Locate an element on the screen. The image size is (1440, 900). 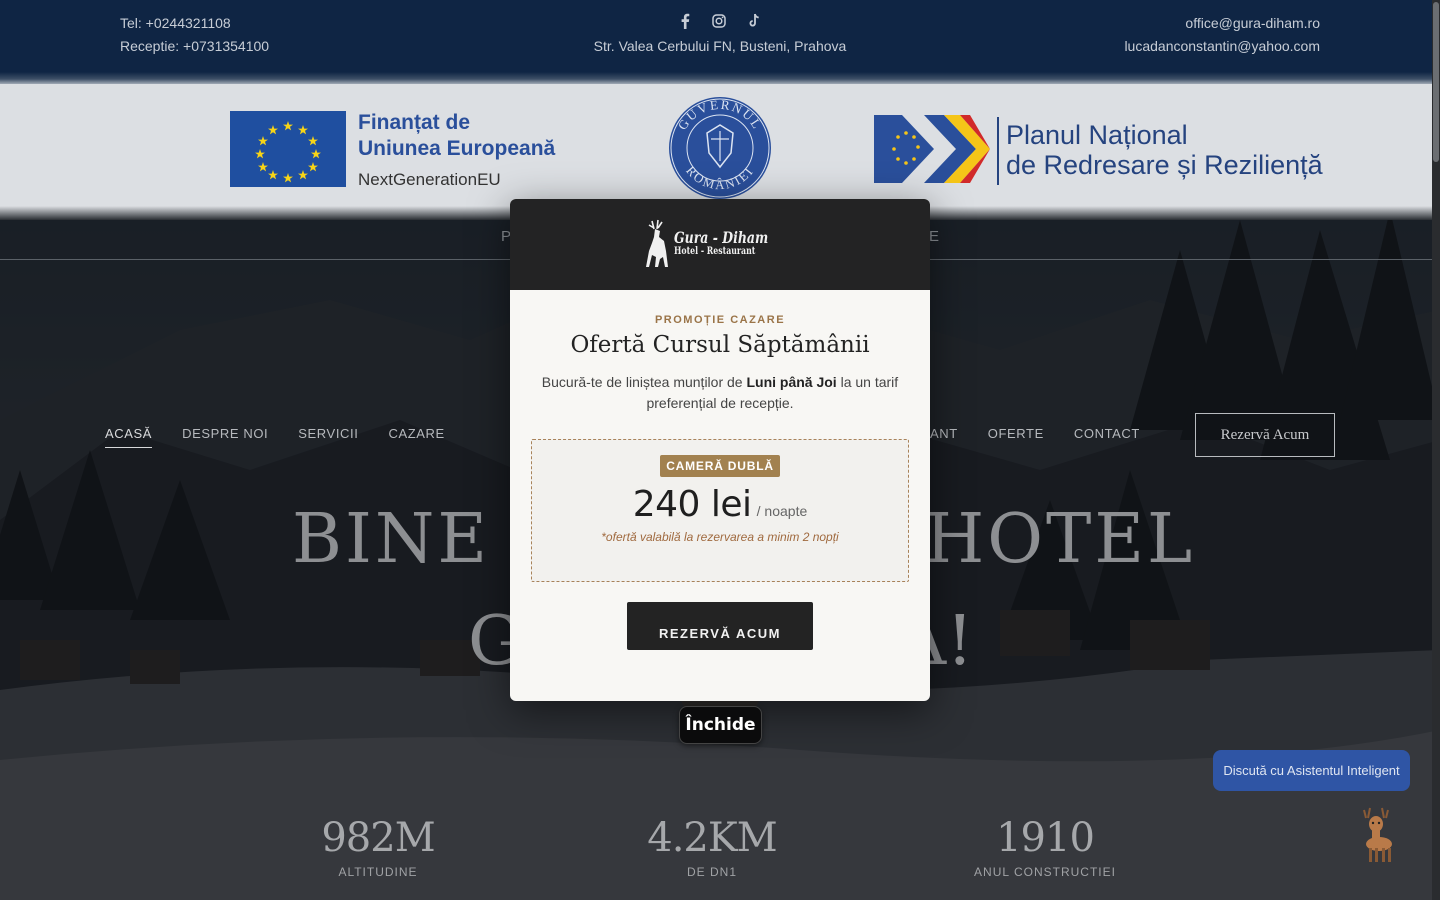
deer-chatbot-icon is located at coordinates (1376, 837).